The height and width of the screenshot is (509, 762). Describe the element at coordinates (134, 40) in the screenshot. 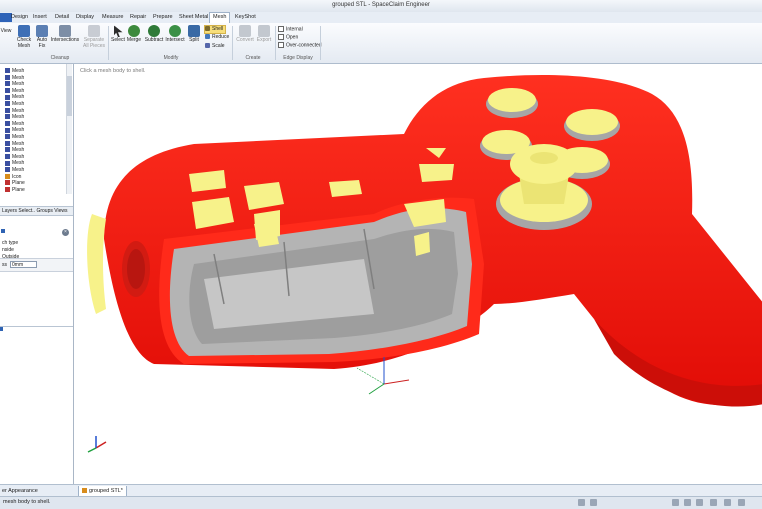

I see `merge-label: Merge` at that location.